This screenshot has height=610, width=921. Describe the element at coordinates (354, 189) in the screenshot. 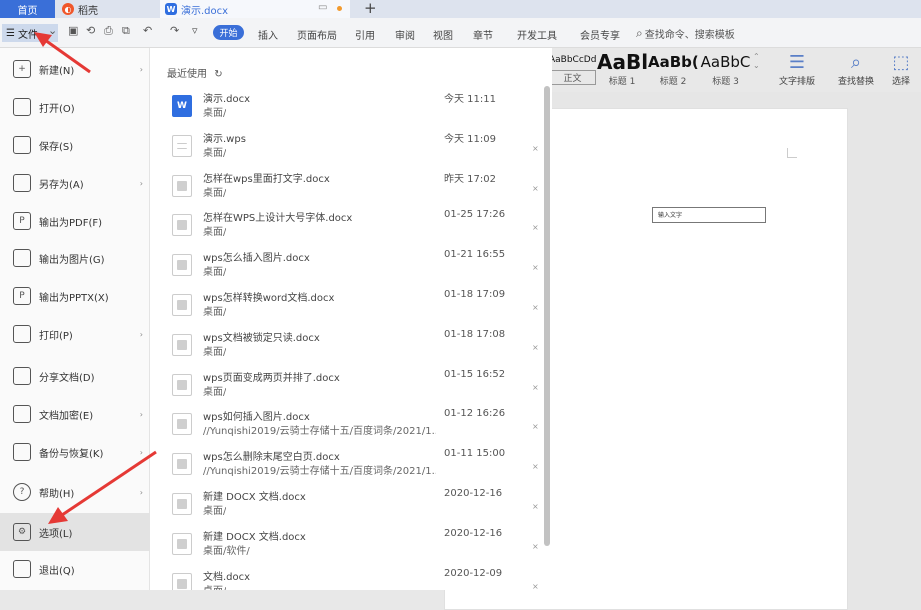

I see `recent-file-row: 怎样在wps里面打文字.docx 桌面/昨天 17:02 ×` at that location.